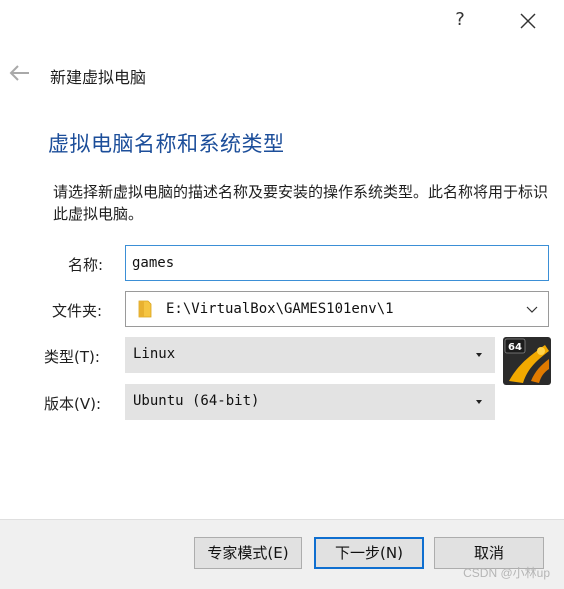  What do you see at coordinates (515, 347) in the screenshot?
I see `os-badge-64-text: 64` at bounding box center [515, 347].